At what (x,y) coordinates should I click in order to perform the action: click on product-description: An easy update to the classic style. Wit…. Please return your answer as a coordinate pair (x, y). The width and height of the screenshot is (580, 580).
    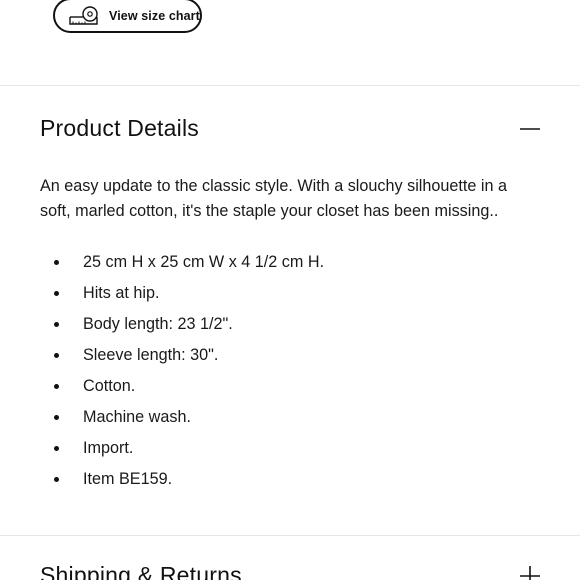
    Looking at the image, I should click on (273, 198).